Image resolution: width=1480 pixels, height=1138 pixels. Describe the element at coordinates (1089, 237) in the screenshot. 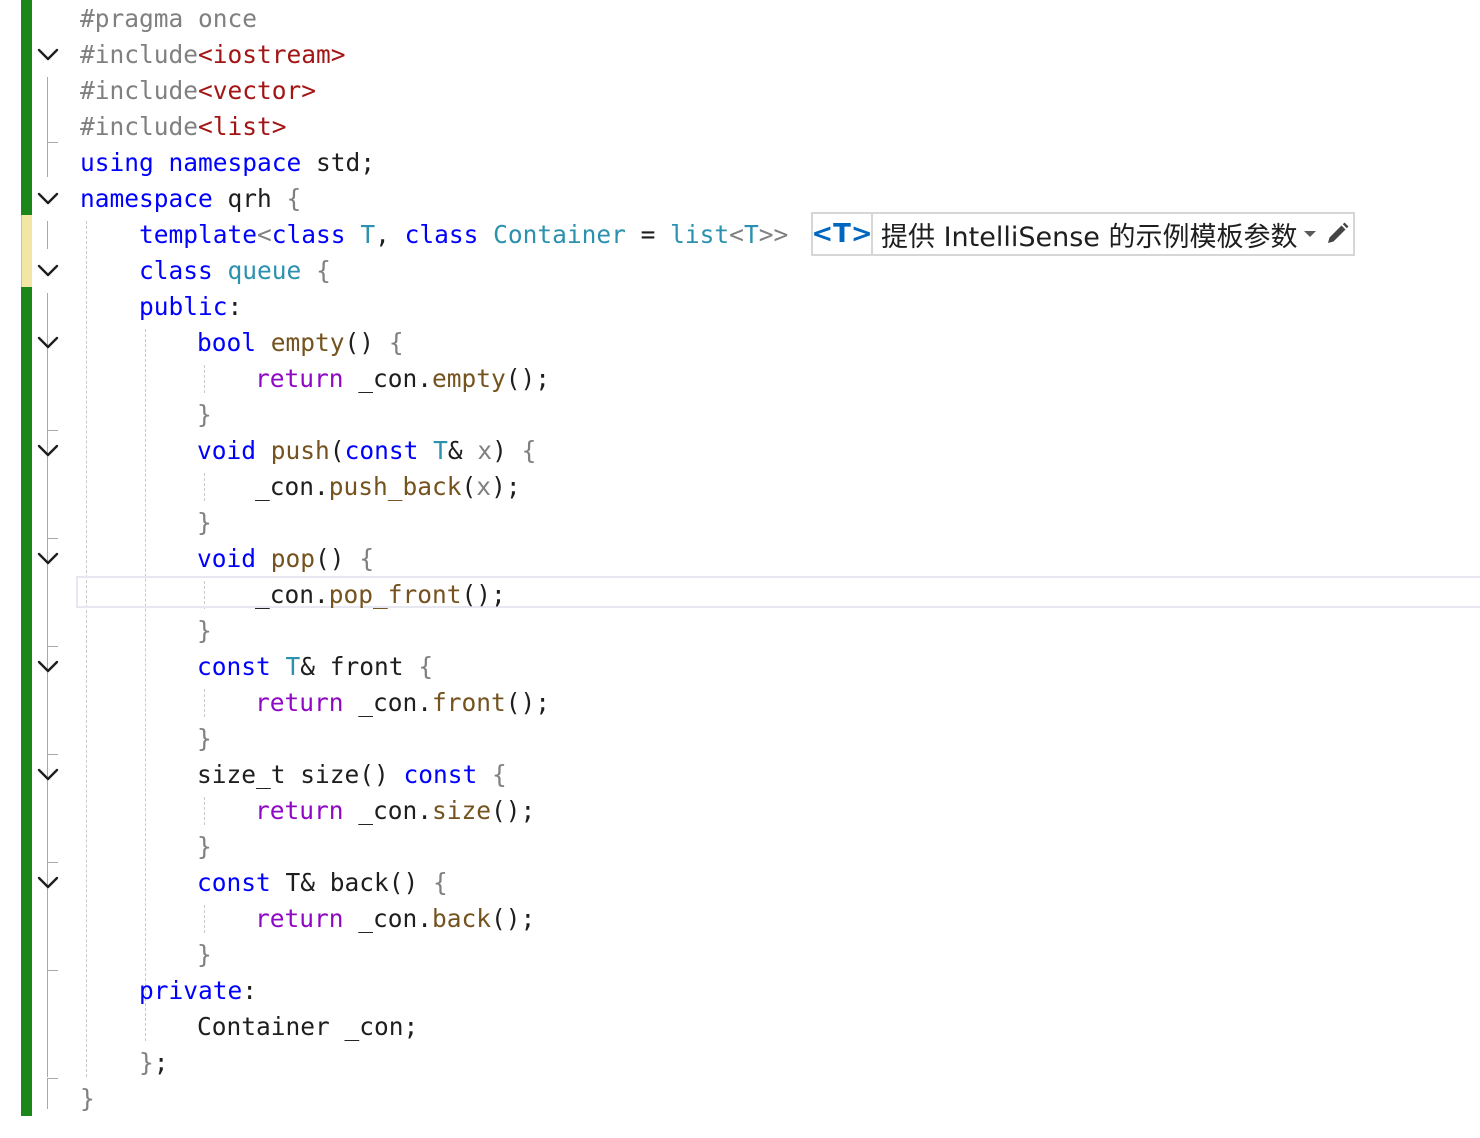

I see `hint-text: 提供 IntelliSense 的示例模板参数` at that location.